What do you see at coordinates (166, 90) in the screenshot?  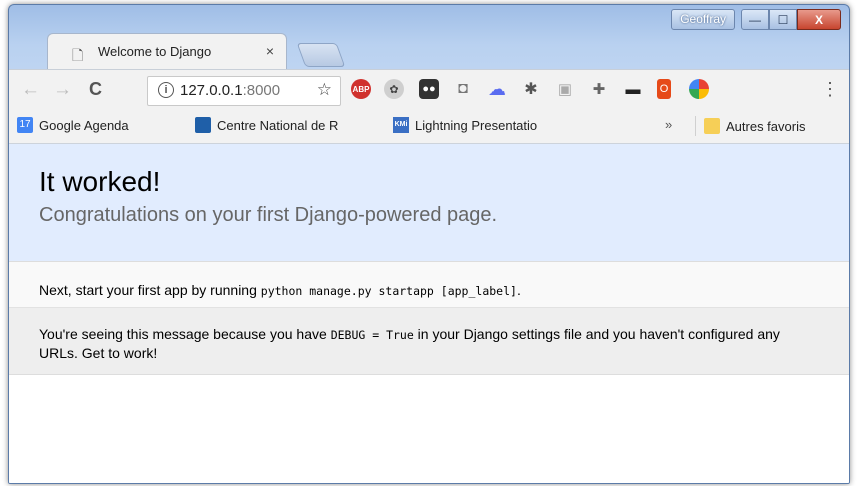 I see `info-icon: i` at bounding box center [166, 90].